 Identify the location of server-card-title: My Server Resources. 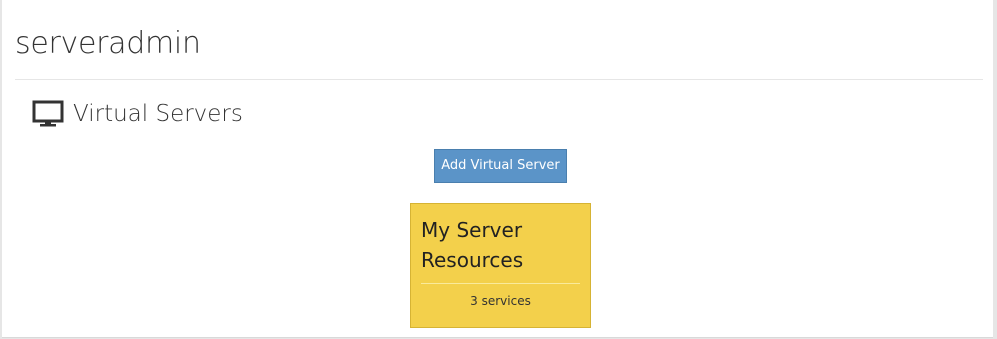
(472, 245).